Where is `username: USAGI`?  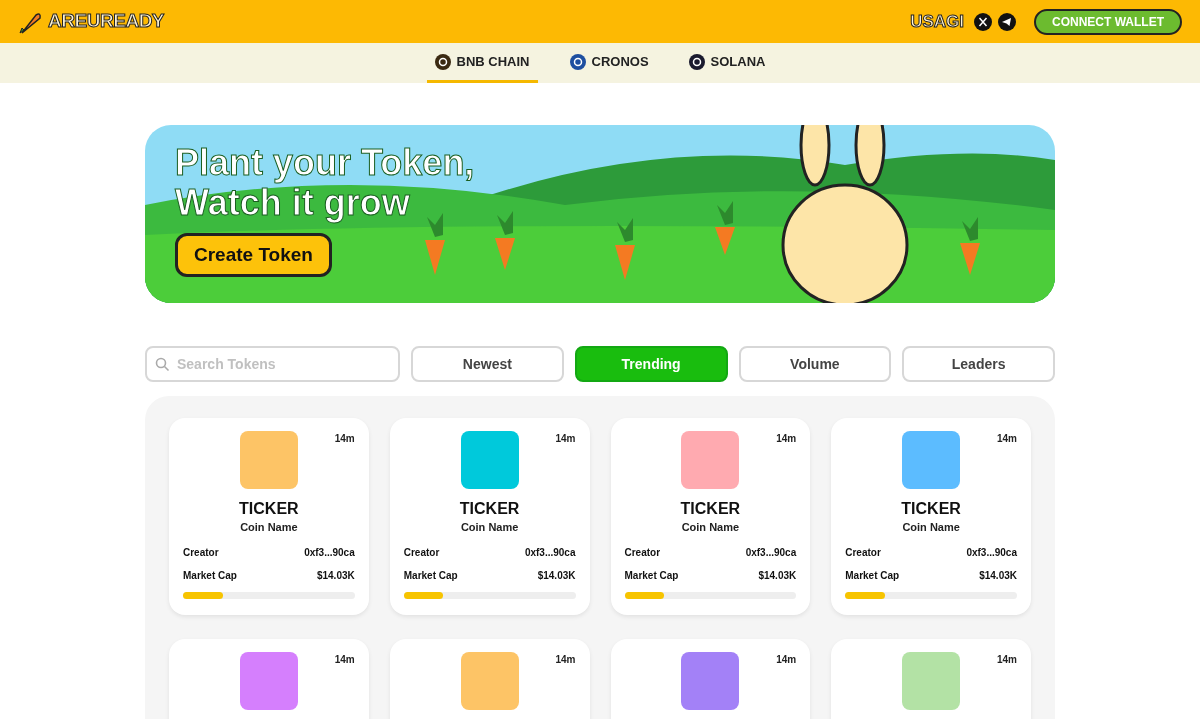
username: USAGI is located at coordinates (937, 21).